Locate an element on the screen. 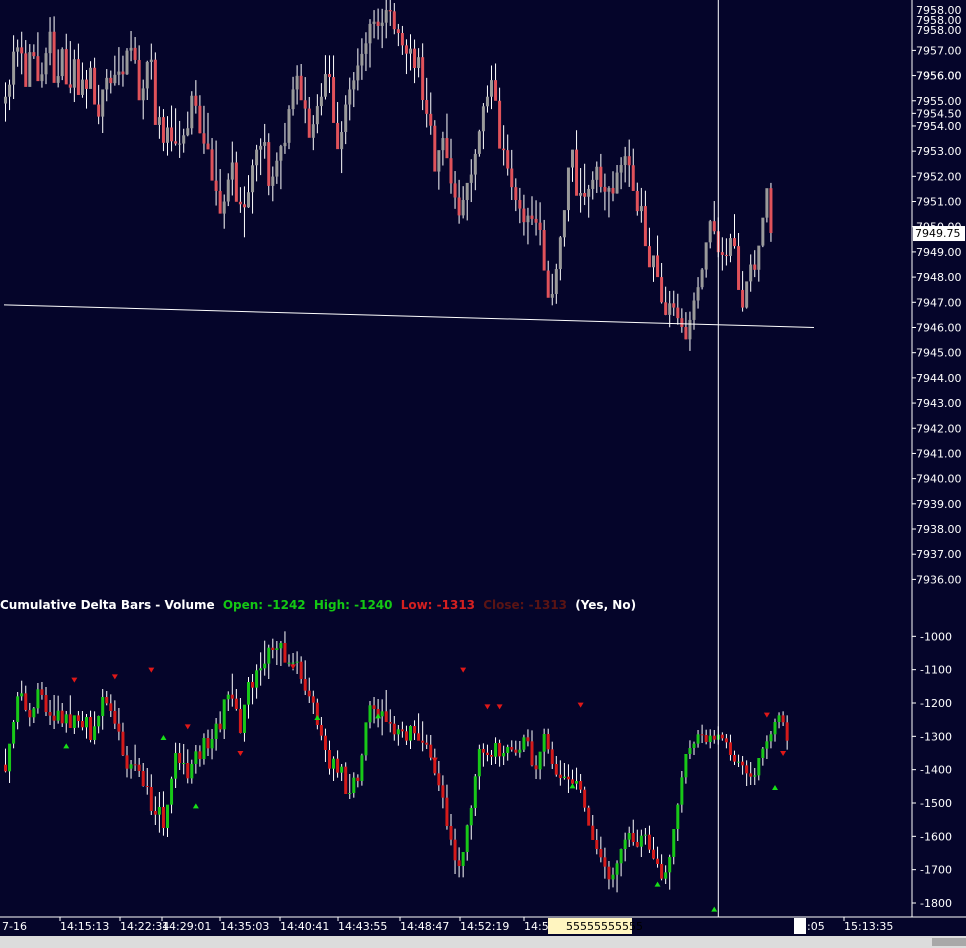  price-axis-label: 7946.00 is located at coordinates (939, 327).